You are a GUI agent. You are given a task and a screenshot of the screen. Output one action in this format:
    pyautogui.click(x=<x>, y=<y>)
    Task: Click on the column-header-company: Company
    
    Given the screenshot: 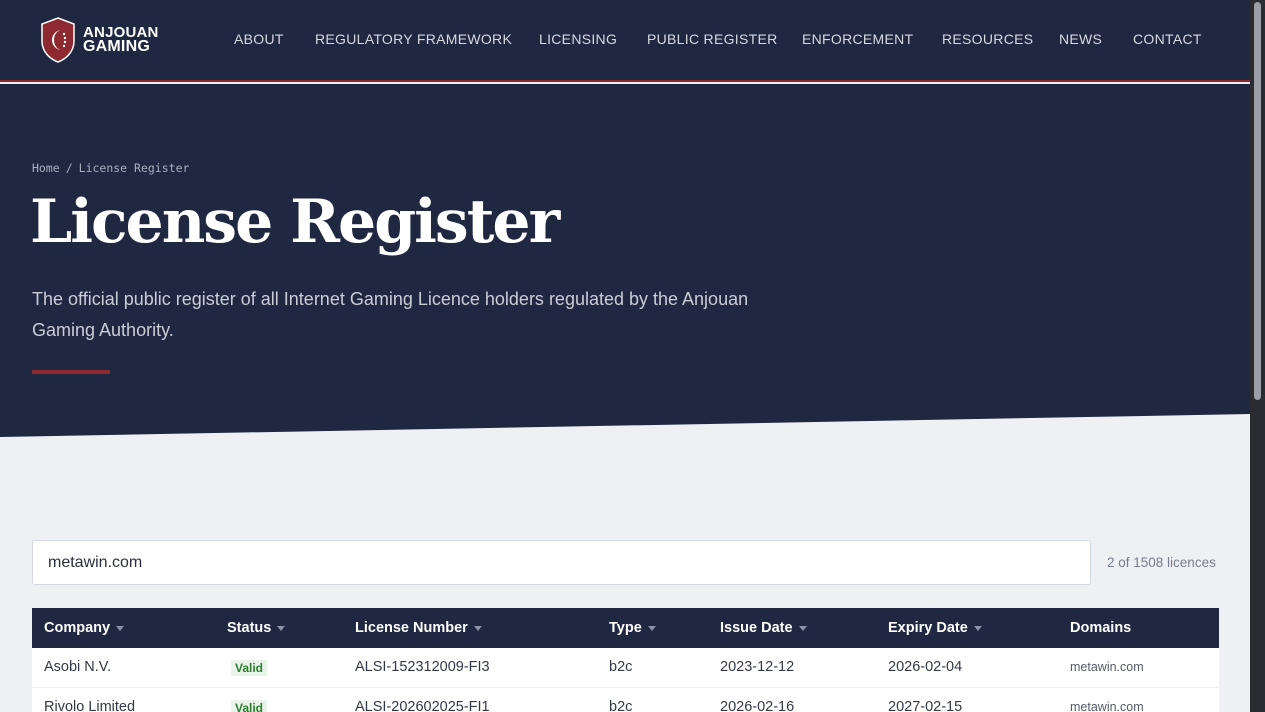 What is the action you would take?
    pyautogui.click(x=84, y=628)
    